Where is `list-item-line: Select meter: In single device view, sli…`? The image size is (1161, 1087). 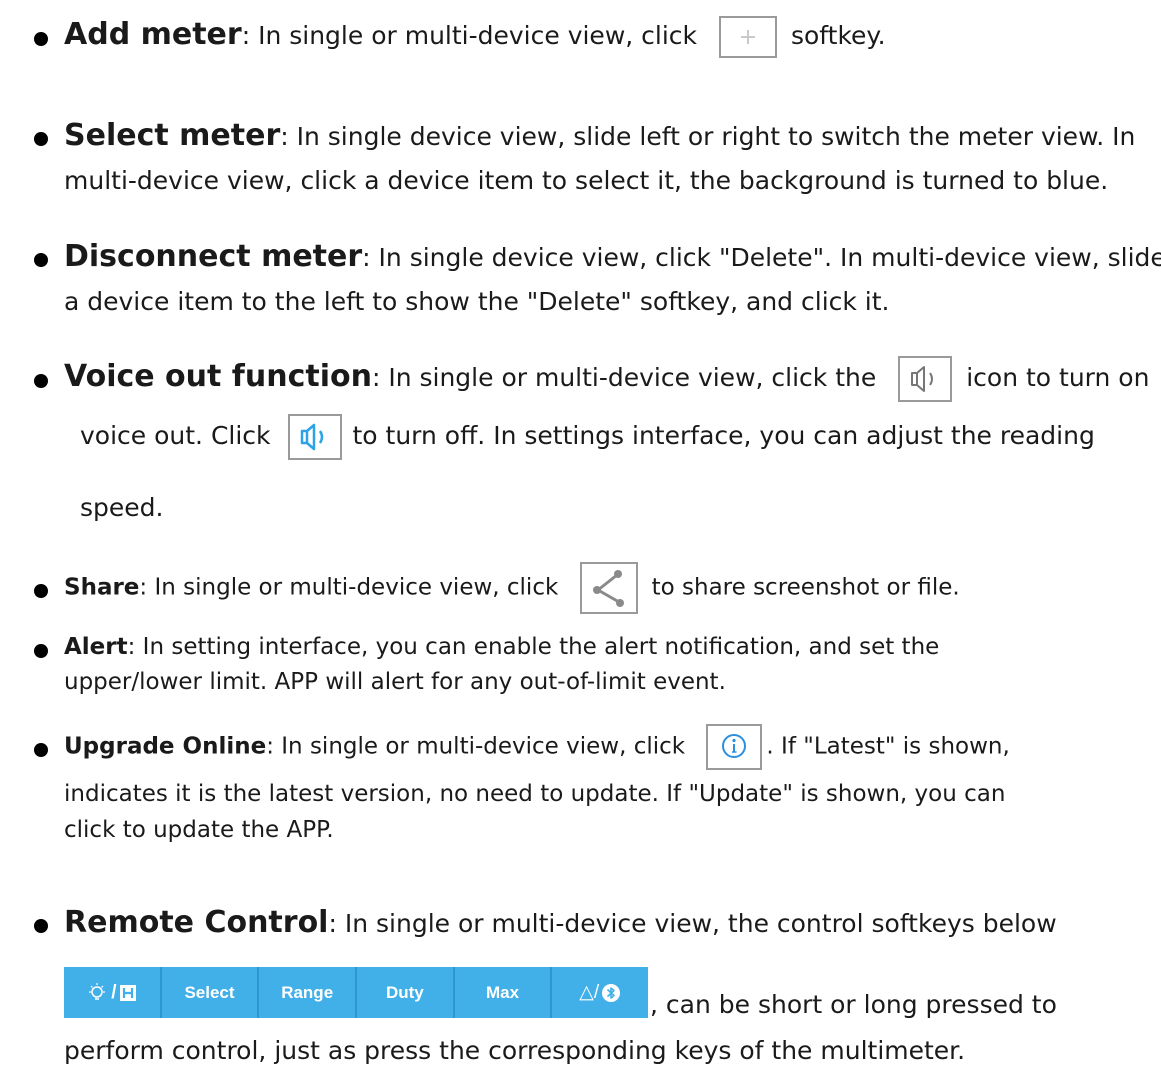
list-item-line: Select meter: In single device view, sli… is located at coordinates (599, 135).